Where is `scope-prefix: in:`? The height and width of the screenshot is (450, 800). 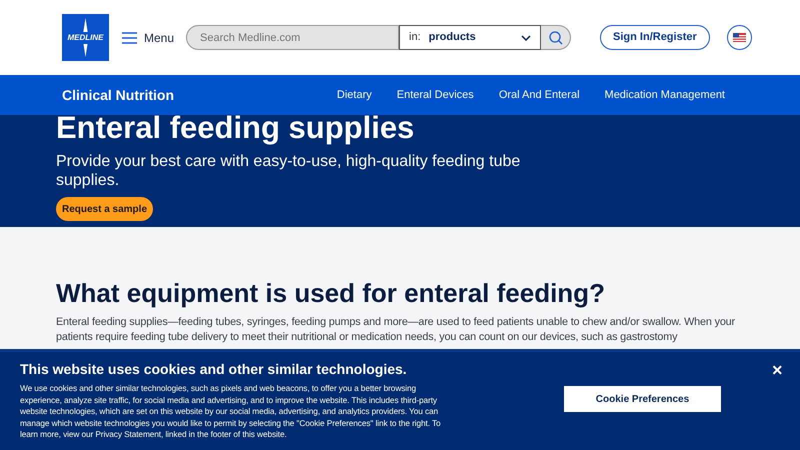 scope-prefix: in: is located at coordinates (415, 38).